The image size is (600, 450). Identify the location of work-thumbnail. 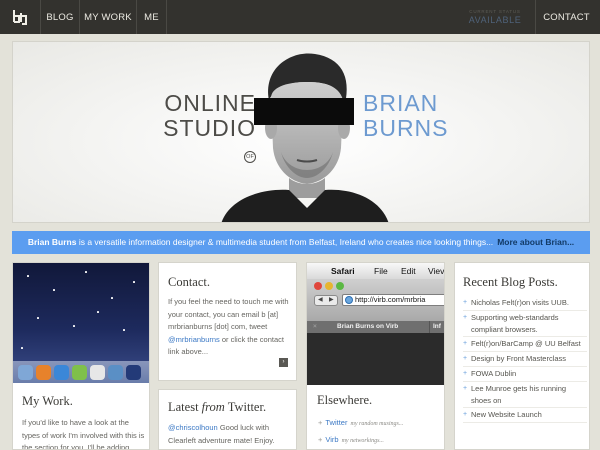
(81, 323).